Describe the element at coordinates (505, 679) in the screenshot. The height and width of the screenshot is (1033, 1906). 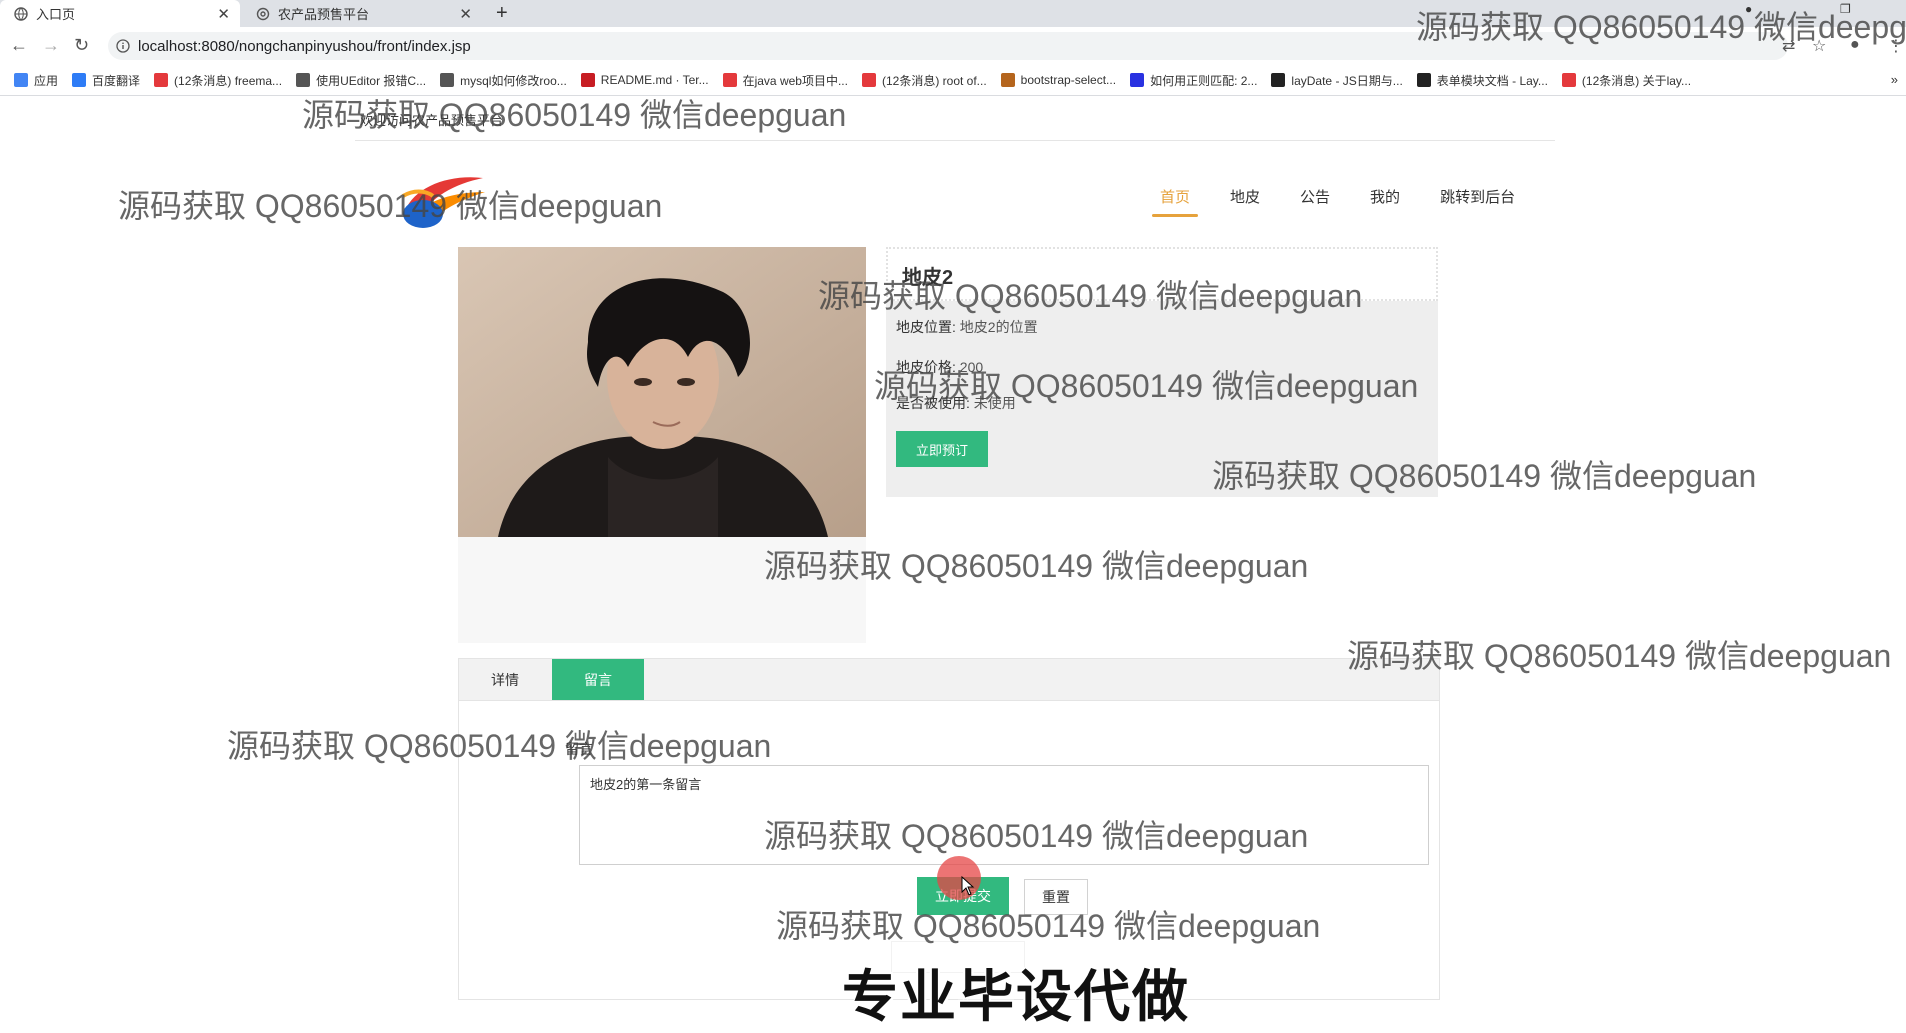
I see `tab-detail: 详情` at that location.